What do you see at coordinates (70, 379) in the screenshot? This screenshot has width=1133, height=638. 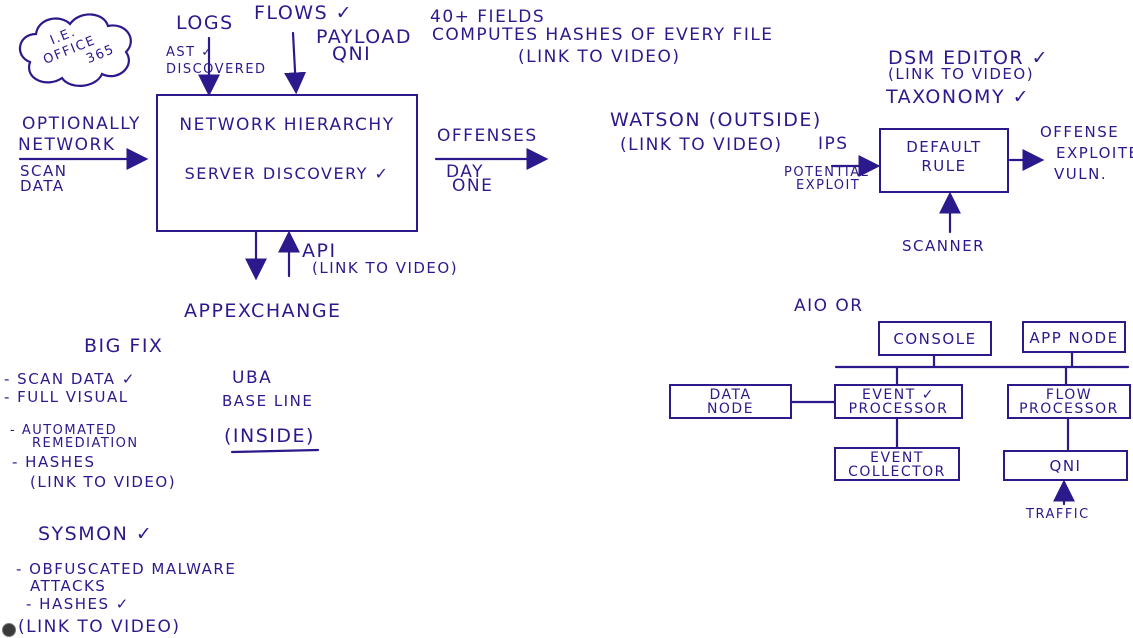 I see `bigfix-item-scan: - SCAN DATA ✓` at bounding box center [70, 379].